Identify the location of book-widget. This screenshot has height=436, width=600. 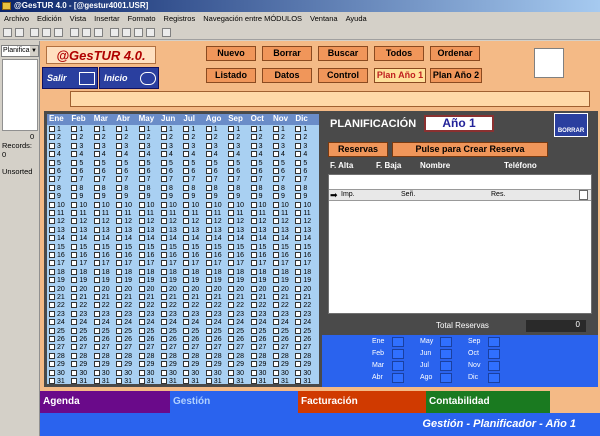
(20, 95).